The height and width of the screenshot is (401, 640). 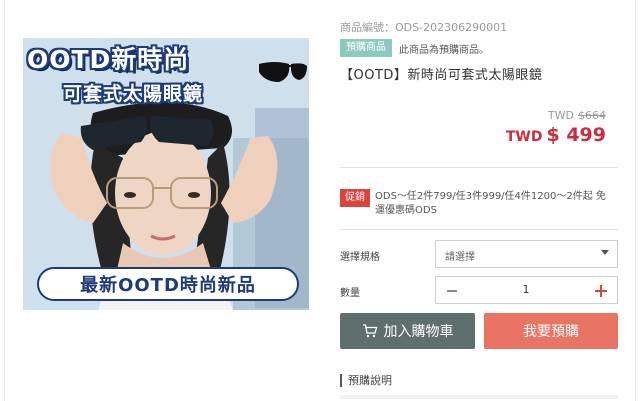 What do you see at coordinates (479, 397) in the screenshot?
I see `notes-divider` at bounding box center [479, 397].